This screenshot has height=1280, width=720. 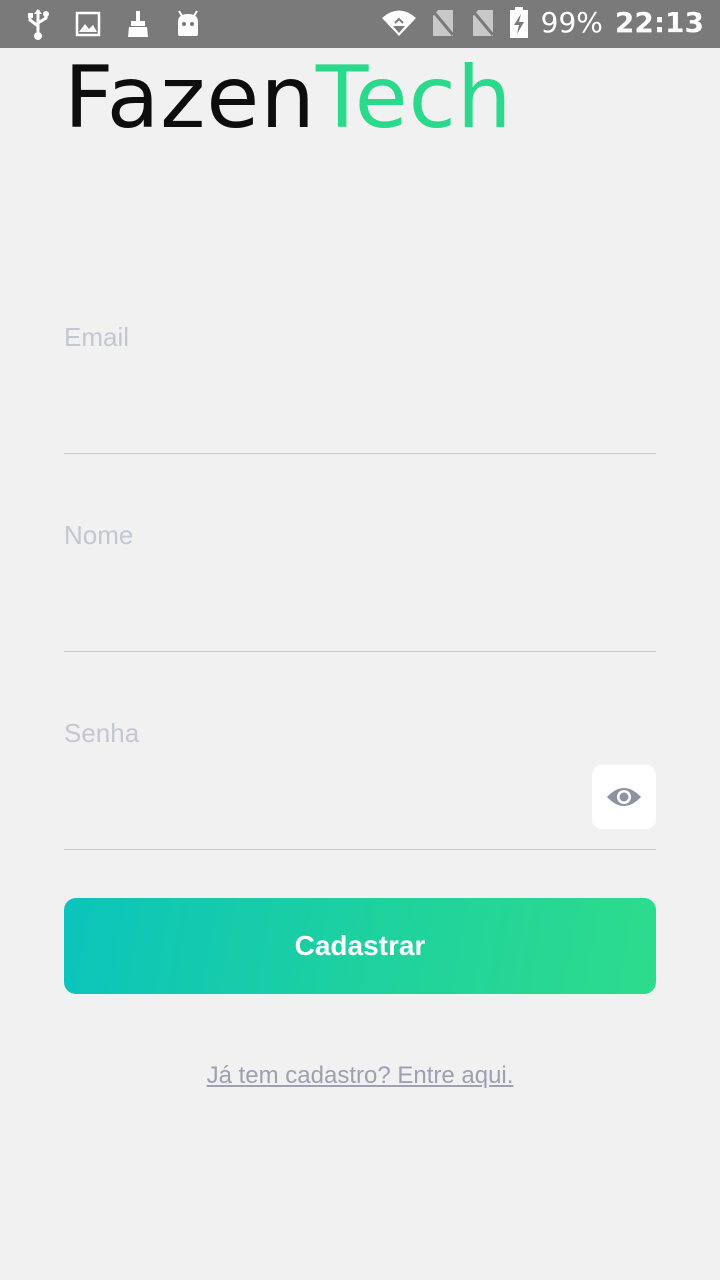 What do you see at coordinates (138, 24) in the screenshot?
I see `cleaner-icon` at bounding box center [138, 24].